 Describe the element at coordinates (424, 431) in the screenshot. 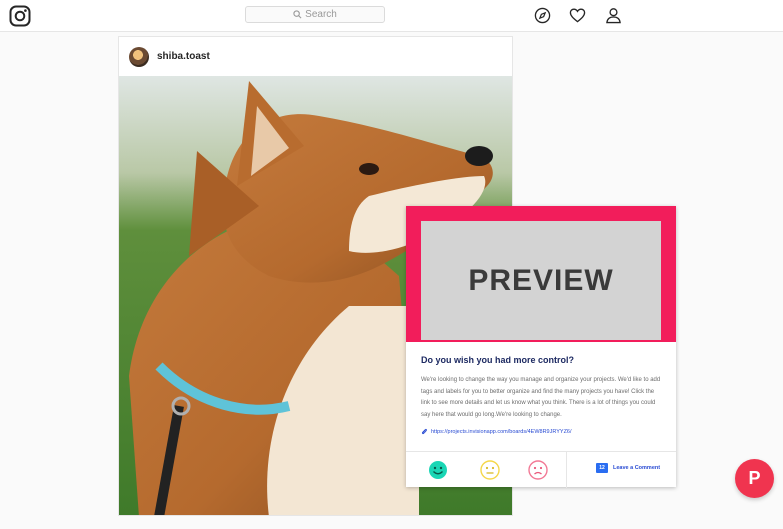

I see `paperclip-icon` at that location.